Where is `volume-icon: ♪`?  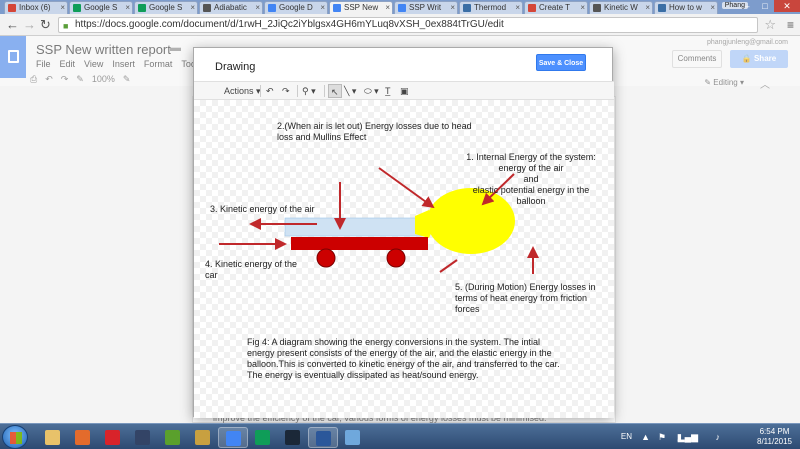 volume-icon: ♪ is located at coordinates (718, 437).